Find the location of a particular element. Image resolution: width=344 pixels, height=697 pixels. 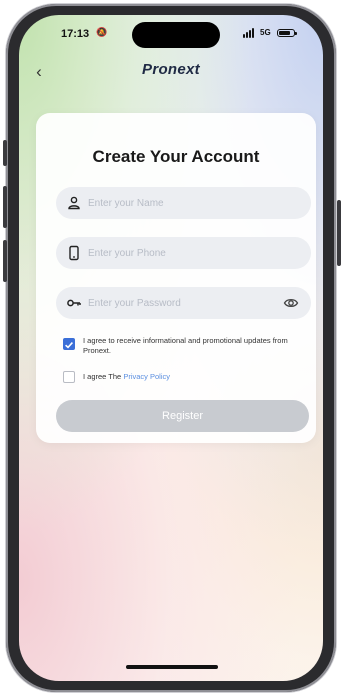

password-field is located at coordinates (183, 303).